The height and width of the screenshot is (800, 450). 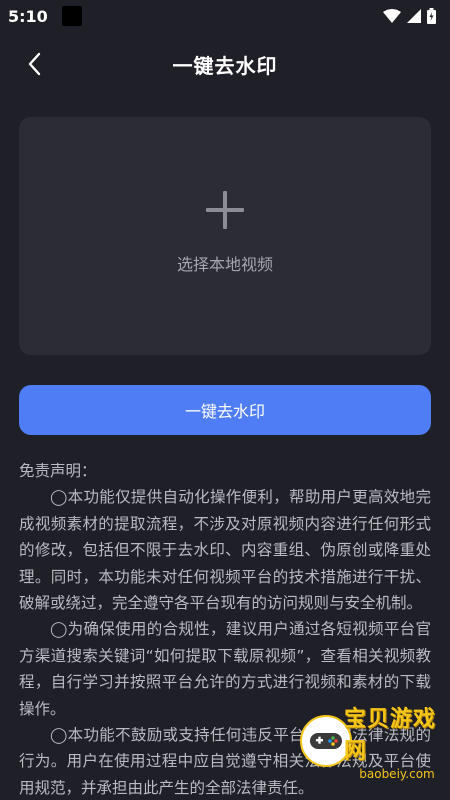 I want to click on remove-watermark-button: 一键去水印, so click(x=225, y=410).